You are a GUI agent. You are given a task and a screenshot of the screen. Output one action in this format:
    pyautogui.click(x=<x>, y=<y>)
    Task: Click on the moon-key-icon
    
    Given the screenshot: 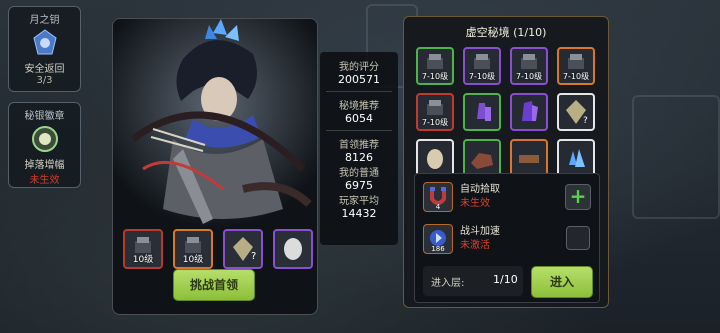 What is the action you would take?
    pyautogui.click(x=45, y=43)
    